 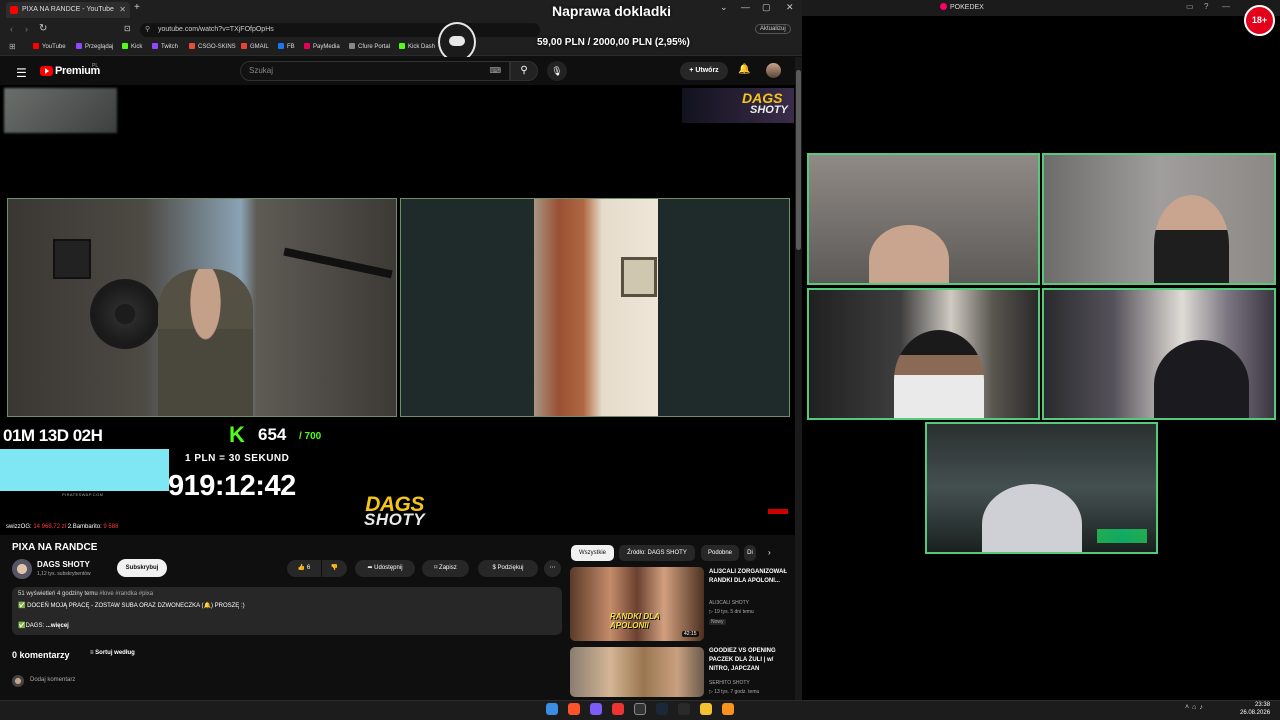 What do you see at coordinates (704, 71) in the screenshot?
I see `create-button: + Utwórz` at bounding box center [704, 71].